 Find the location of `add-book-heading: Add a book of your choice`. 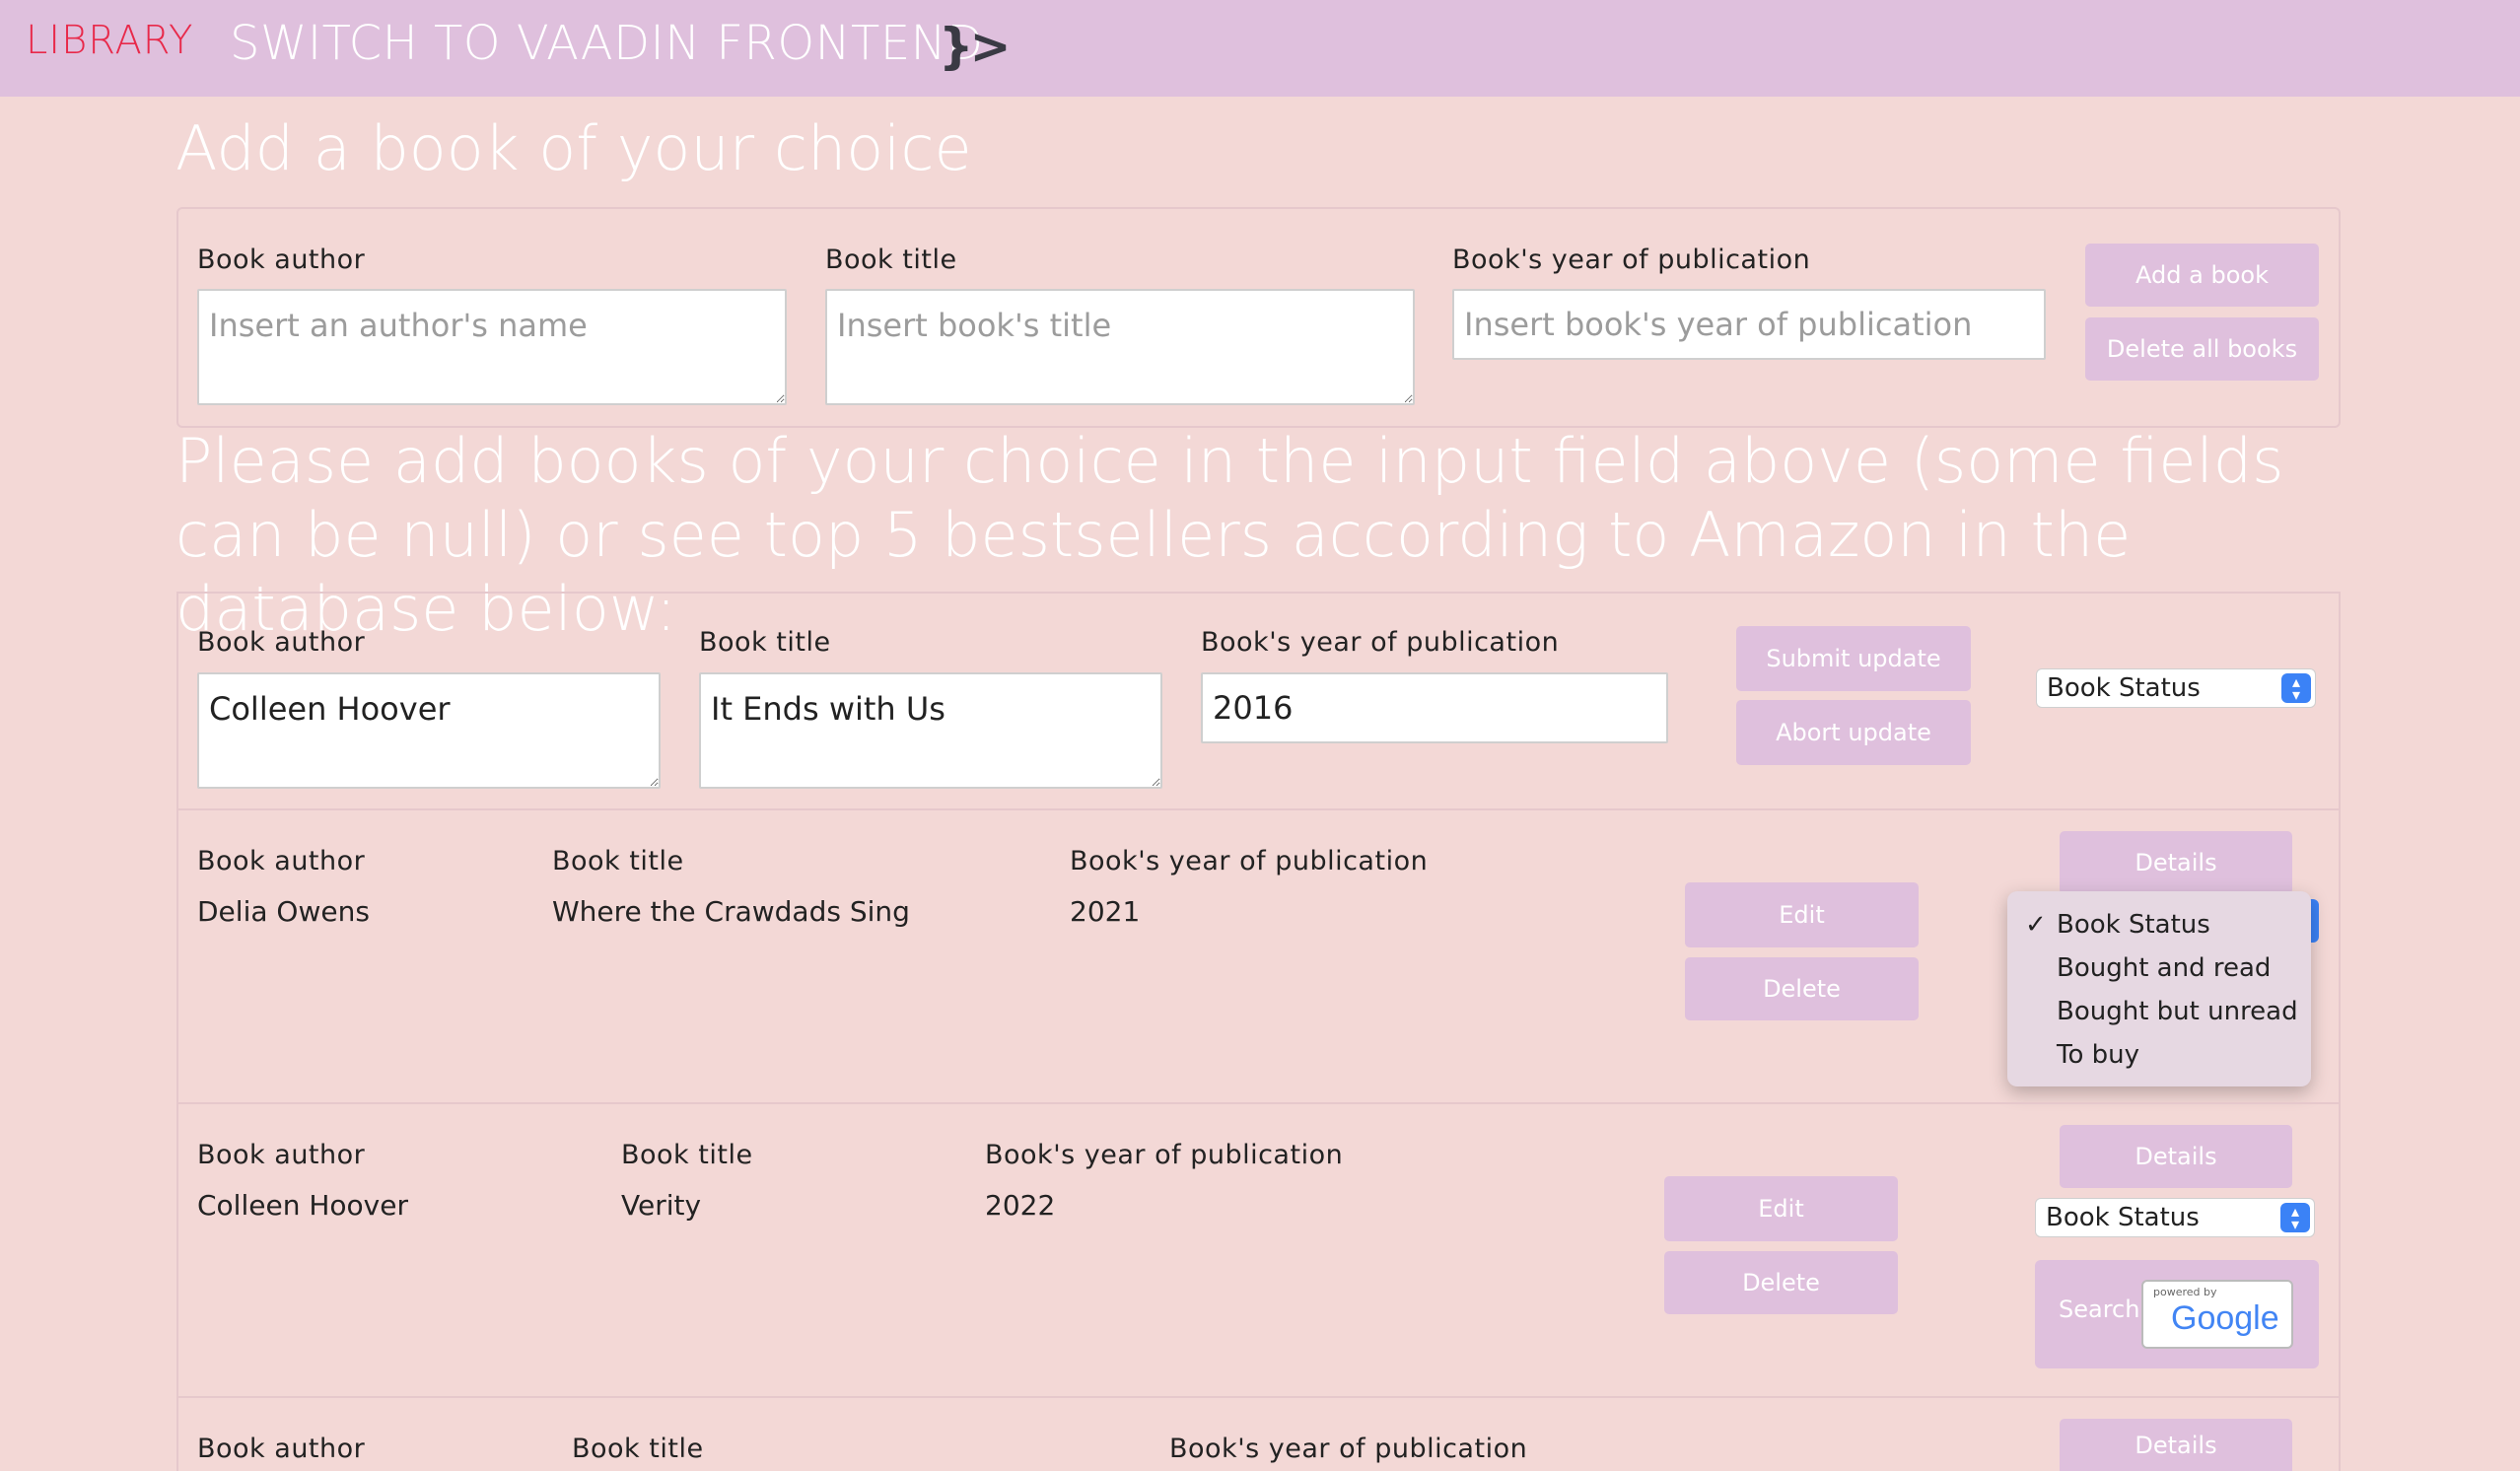

add-book-heading: Add a book of your choice is located at coordinates (573, 148).